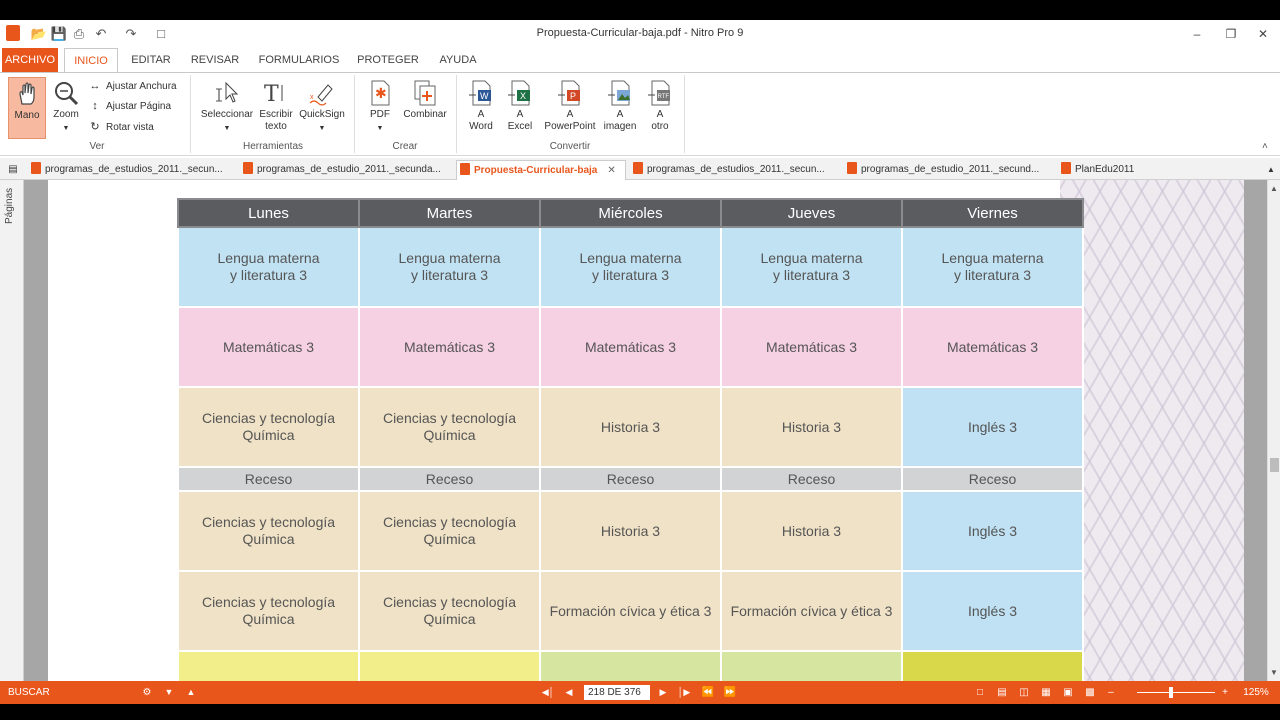 Image resolution: width=1280 pixels, height=720 pixels. I want to click on vertical-scrollbar: ▲ ▼, so click(1273, 430).